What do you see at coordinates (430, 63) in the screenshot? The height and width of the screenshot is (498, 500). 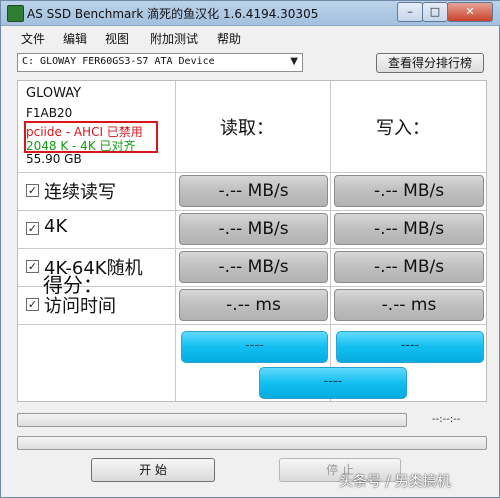 I see `view-ranking-button: 查看得分排行榜` at bounding box center [430, 63].